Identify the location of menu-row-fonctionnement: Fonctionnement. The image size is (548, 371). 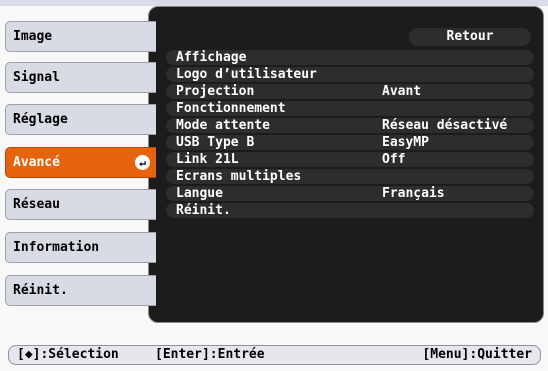
(350, 108).